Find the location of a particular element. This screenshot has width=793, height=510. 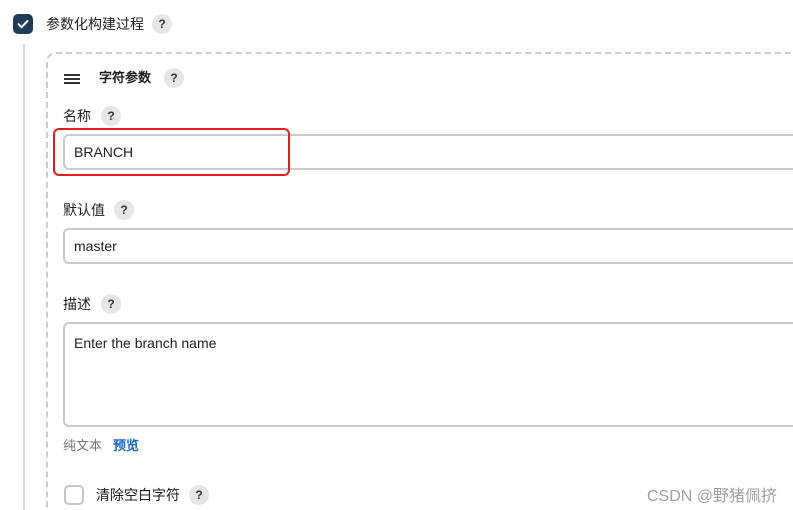

trim-whitespace-checkbox is located at coordinates (74, 495).